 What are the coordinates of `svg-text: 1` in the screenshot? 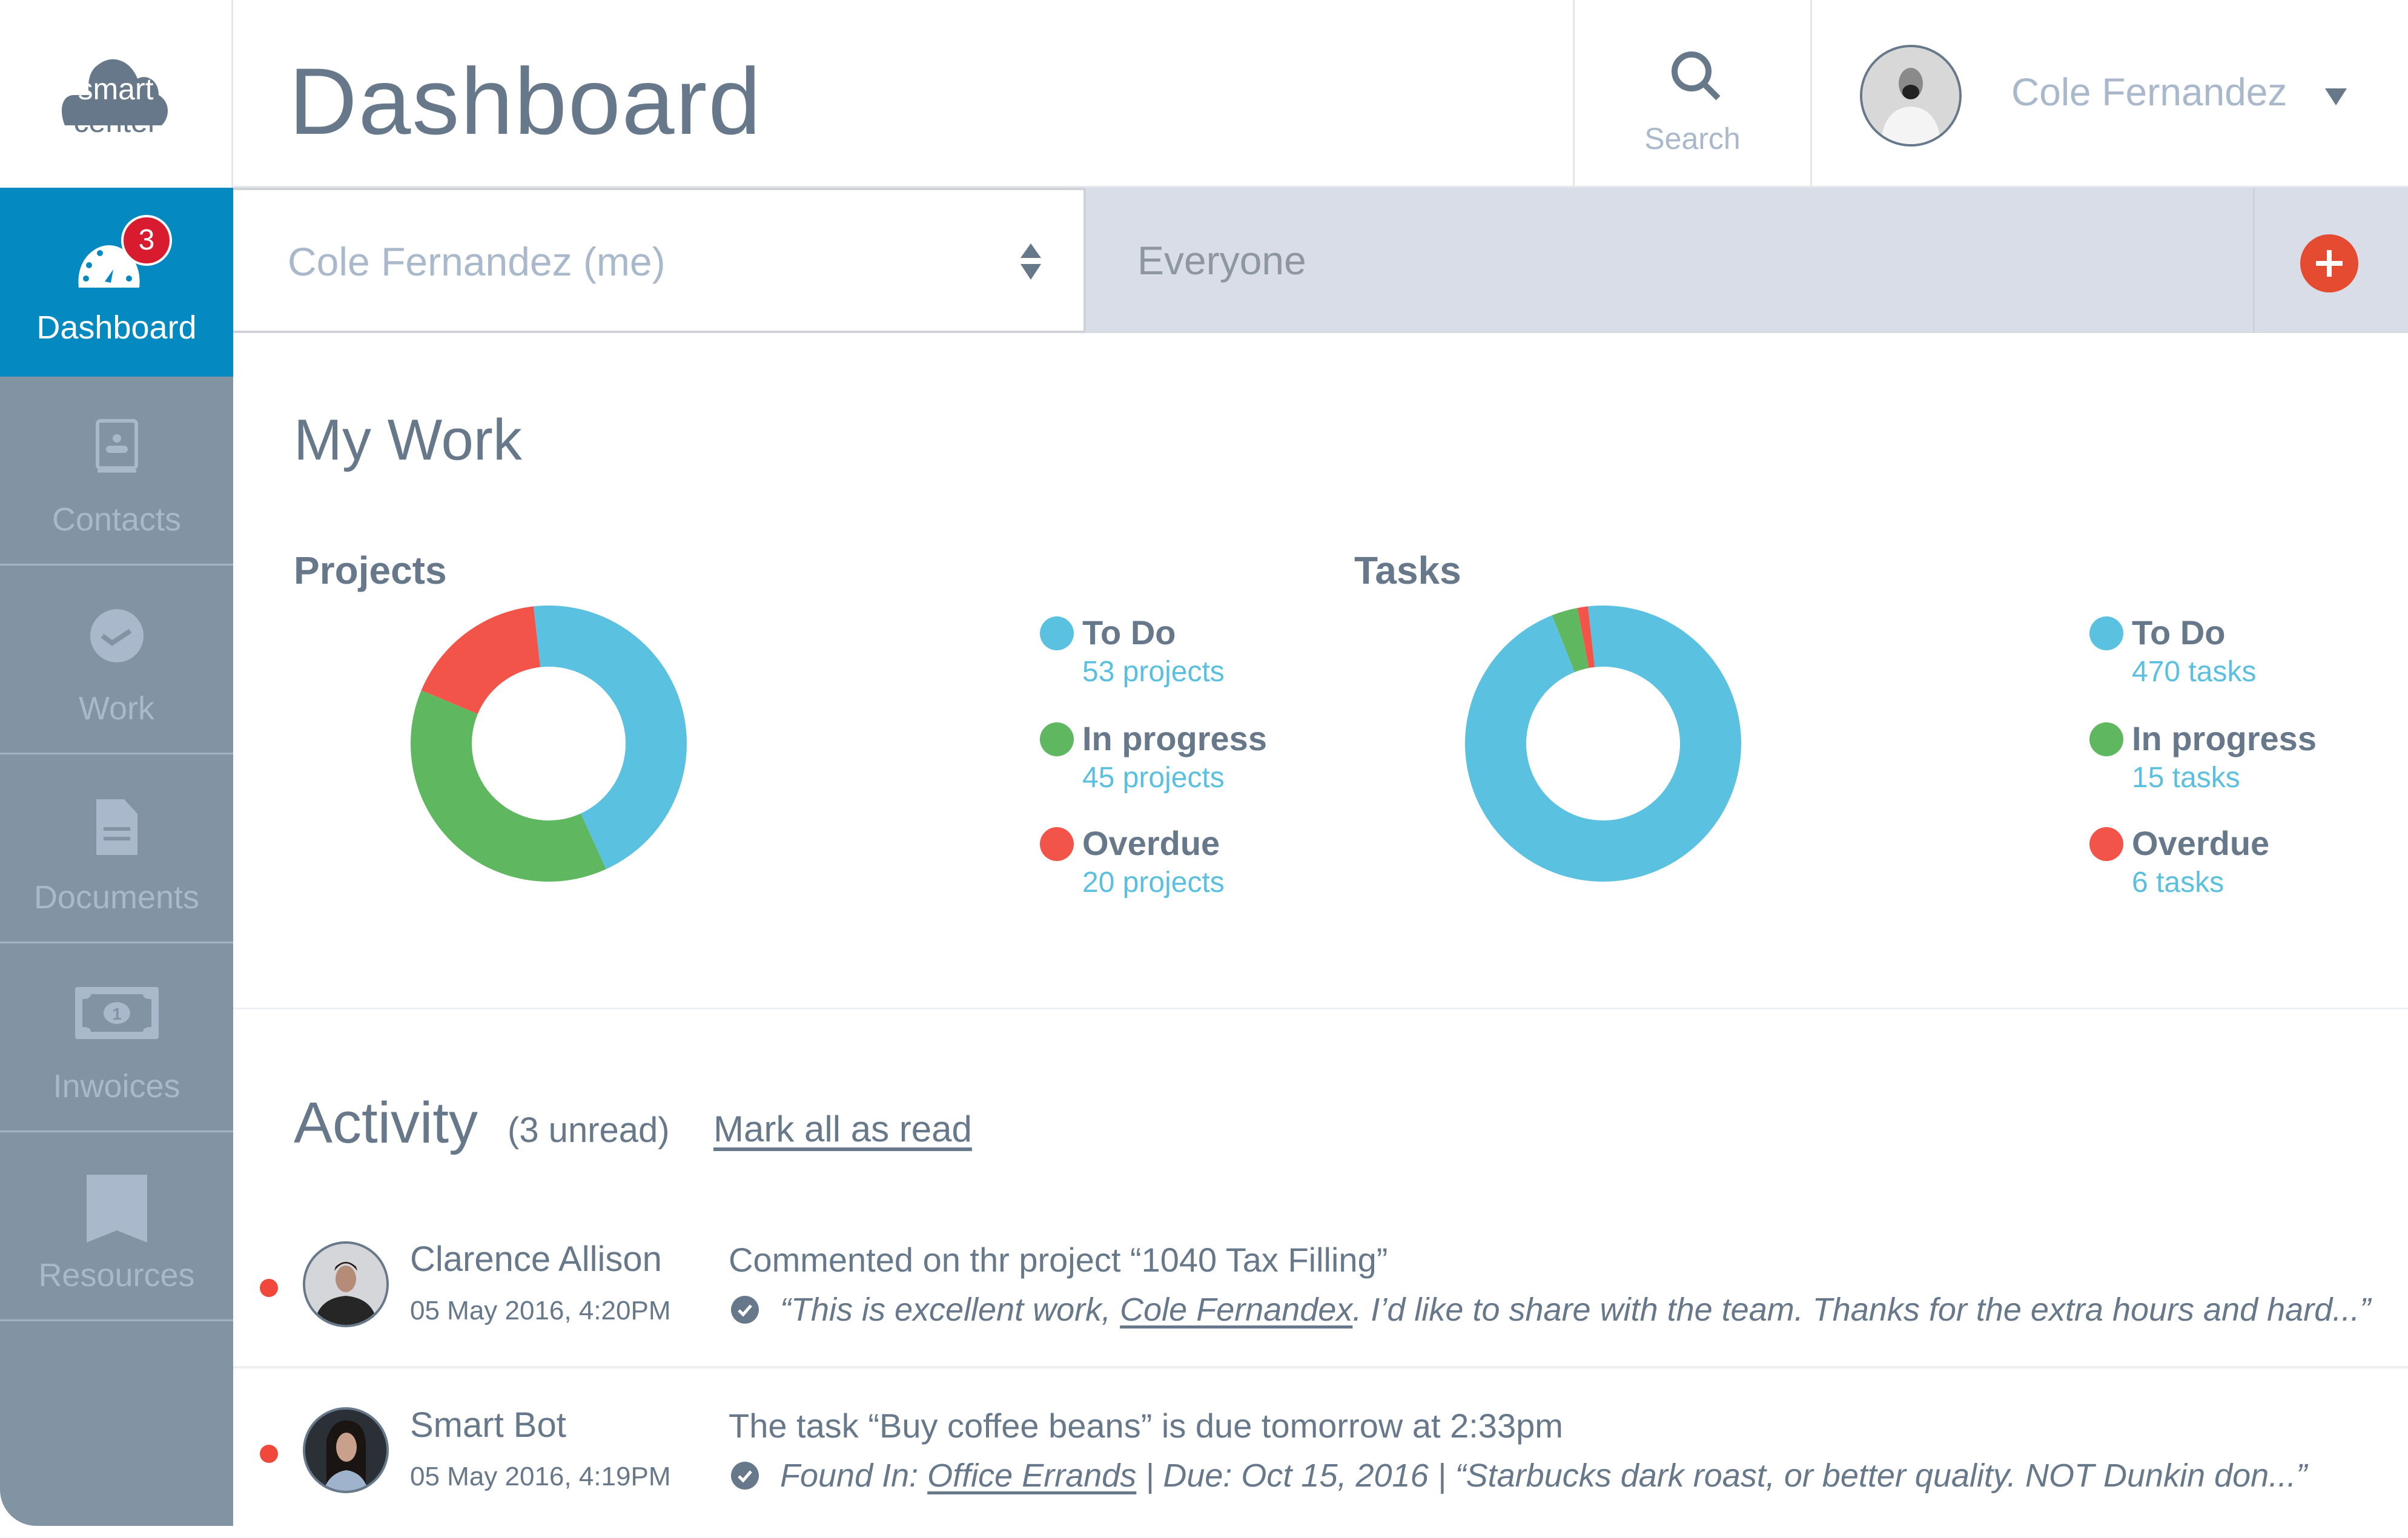 It's located at (117, 1014).